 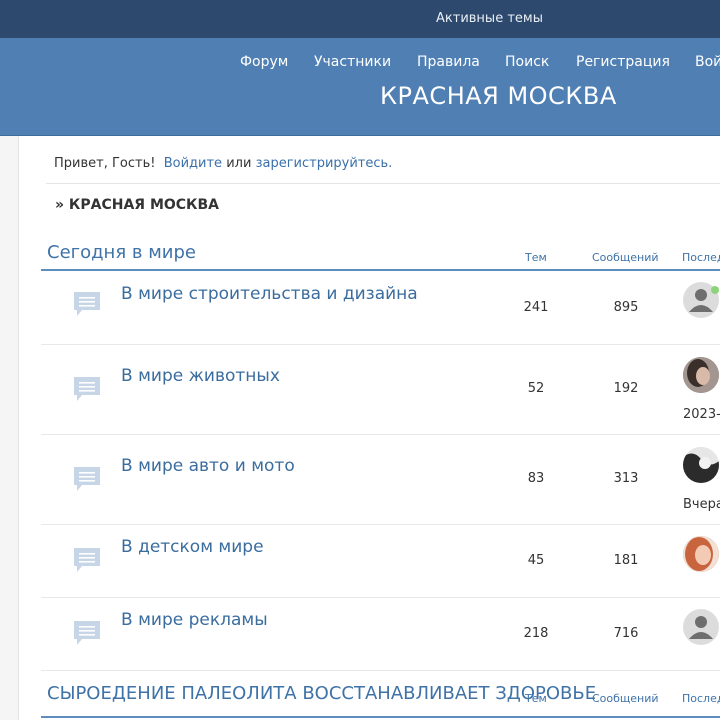 What do you see at coordinates (121, 252) in the screenshot?
I see `category-title: Сегодня в мире` at bounding box center [121, 252].